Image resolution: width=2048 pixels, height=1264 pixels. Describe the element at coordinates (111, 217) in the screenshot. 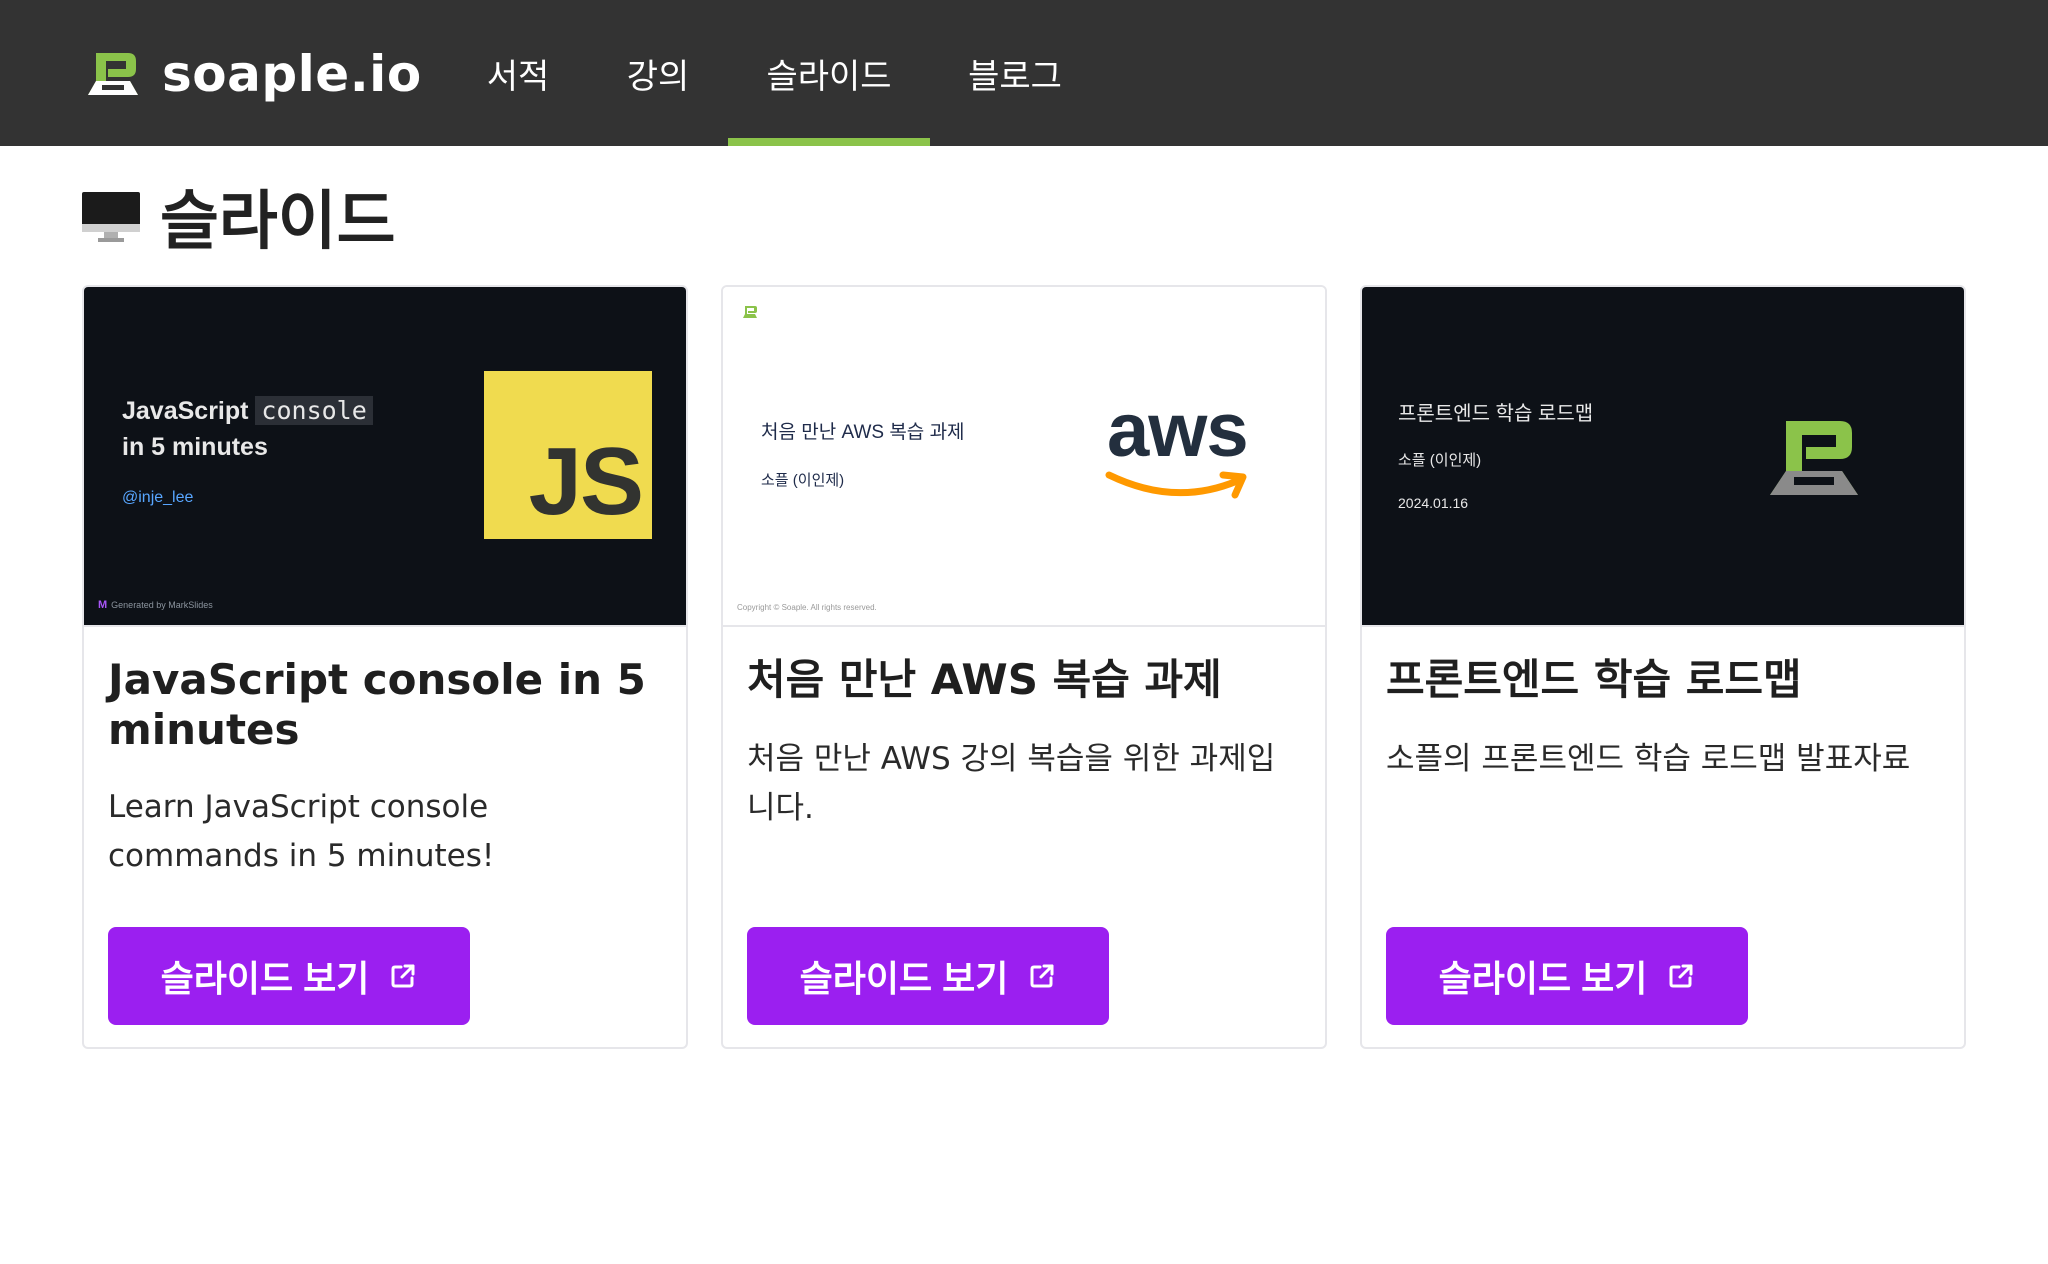

I see `desktop-computer-icon` at that location.